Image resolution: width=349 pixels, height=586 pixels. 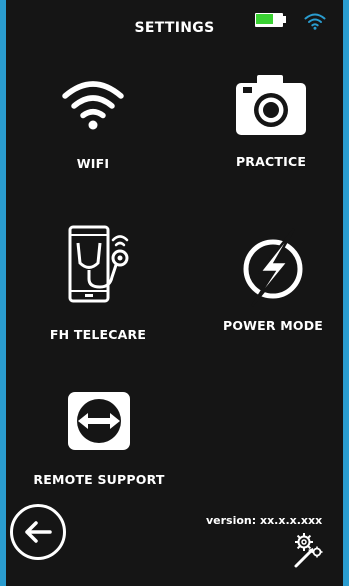 I want to click on camera-icon, so click(x=271, y=105).